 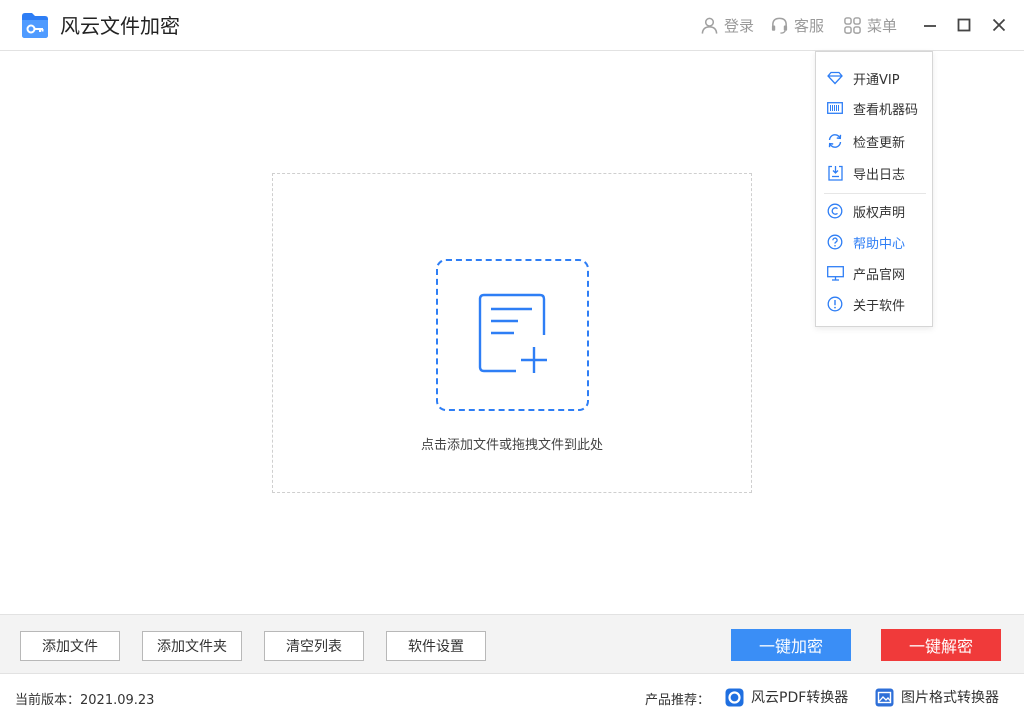 I want to click on diamond-icon, so click(x=835, y=78).